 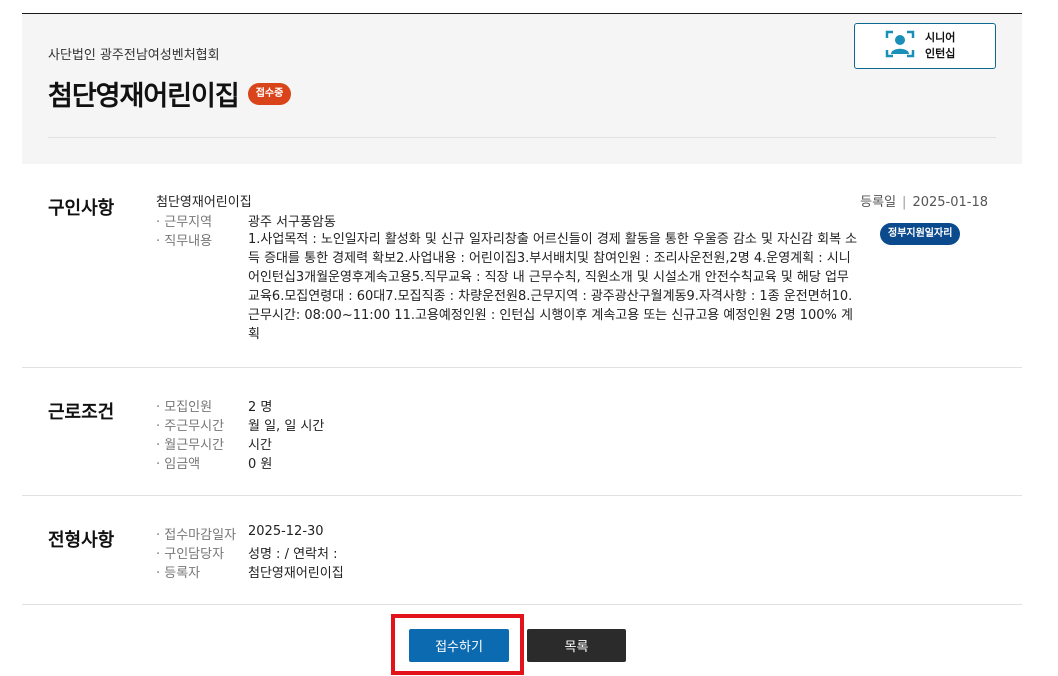 What do you see at coordinates (522, 137) in the screenshot?
I see `header-divider` at bounding box center [522, 137].